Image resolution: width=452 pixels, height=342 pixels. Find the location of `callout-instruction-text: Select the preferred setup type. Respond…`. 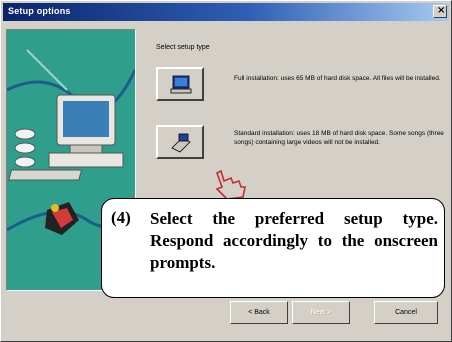

callout-instruction-text: Select the preferred setup type. Respond… is located at coordinates (294, 240).